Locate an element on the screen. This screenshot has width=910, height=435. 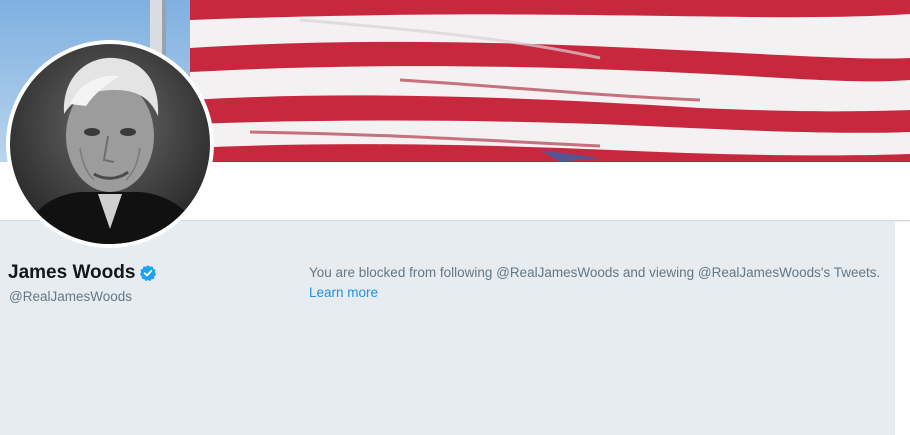
profile-name-row: James Woods is located at coordinates (82, 273).